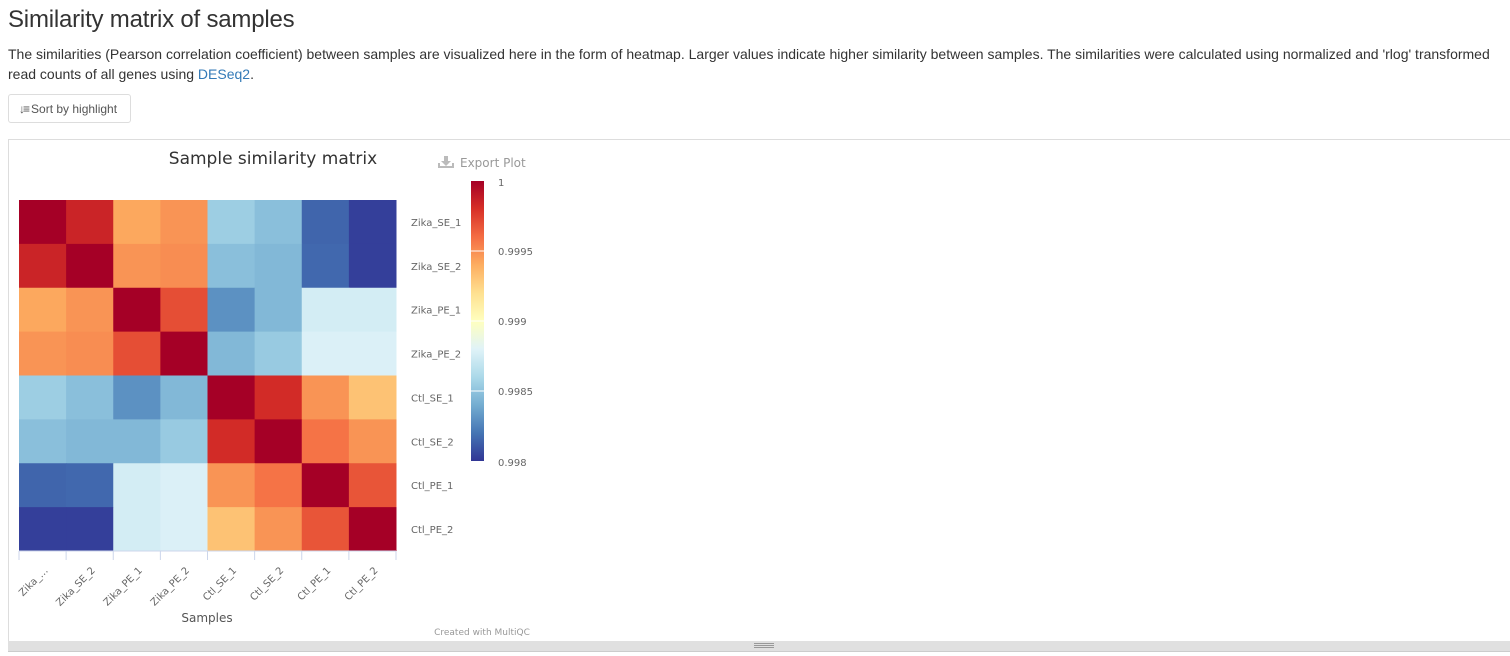  Describe the element at coordinates (436, 223) in the screenshot. I see `y-tick-label: Zika_SE_1` at that location.